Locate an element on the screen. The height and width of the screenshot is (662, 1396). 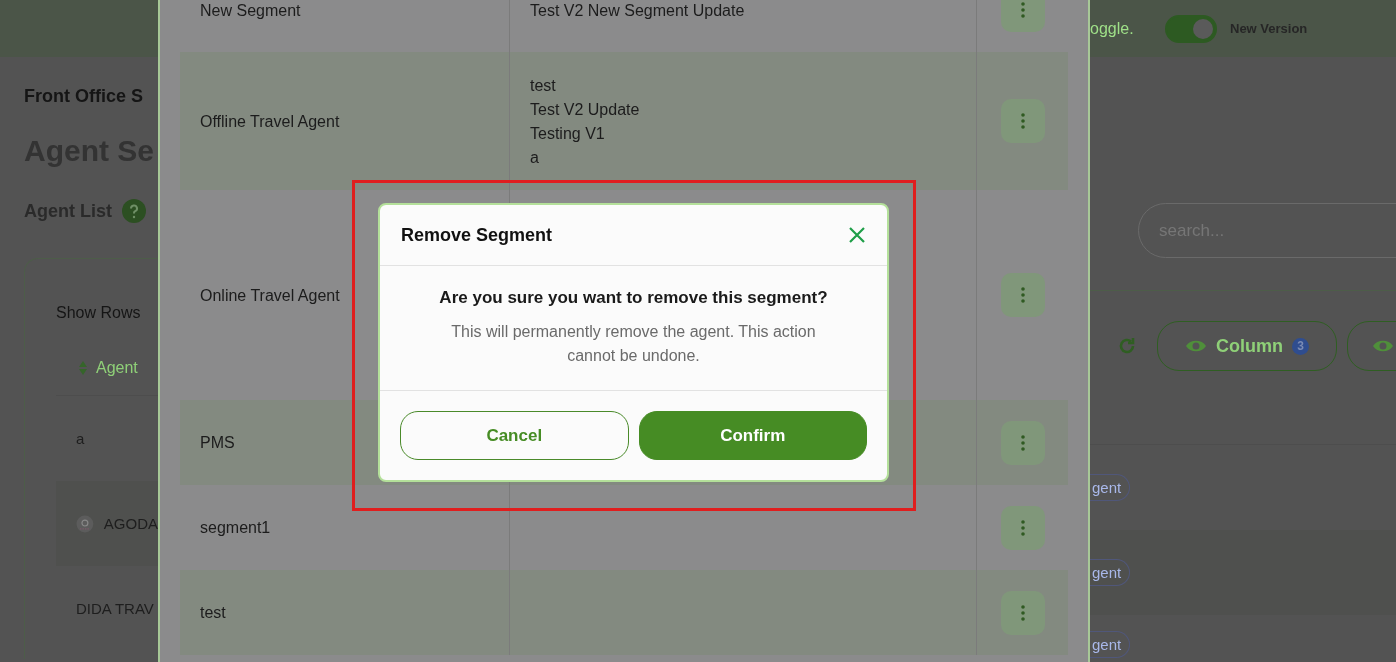
version-toggle is located at coordinates (1191, 28).